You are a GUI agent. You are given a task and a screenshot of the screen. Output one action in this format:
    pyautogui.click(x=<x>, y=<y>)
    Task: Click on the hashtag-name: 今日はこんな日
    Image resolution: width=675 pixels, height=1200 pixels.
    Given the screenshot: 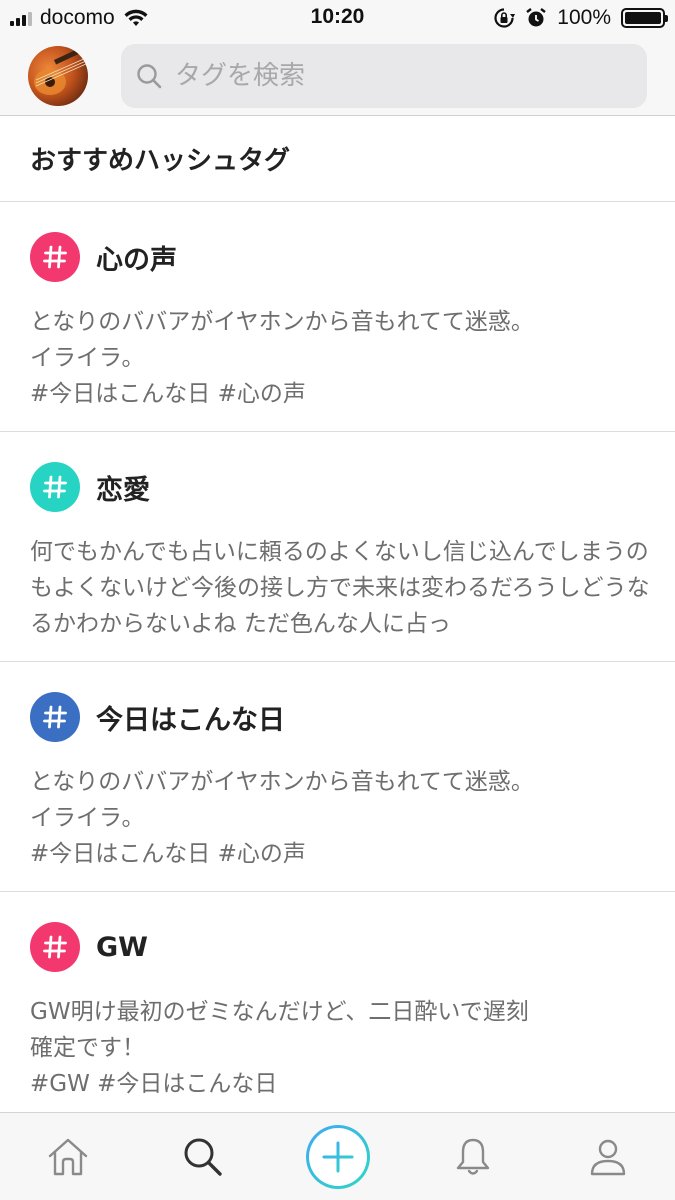 What is the action you would take?
    pyautogui.click(x=190, y=720)
    